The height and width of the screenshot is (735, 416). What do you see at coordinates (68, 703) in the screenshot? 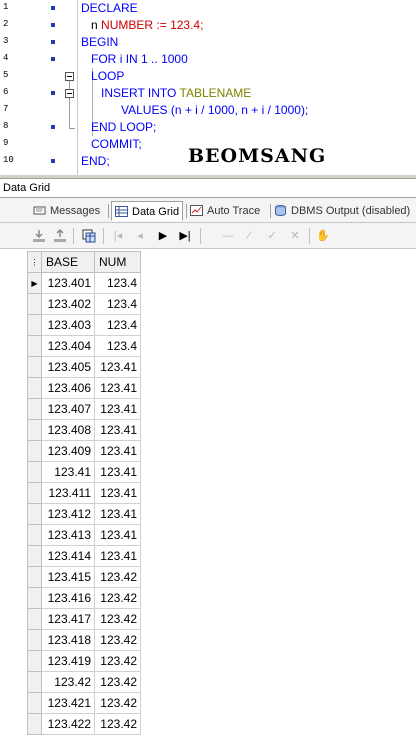
I see `base-cell: 123.421` at bounding box center [68, 703].